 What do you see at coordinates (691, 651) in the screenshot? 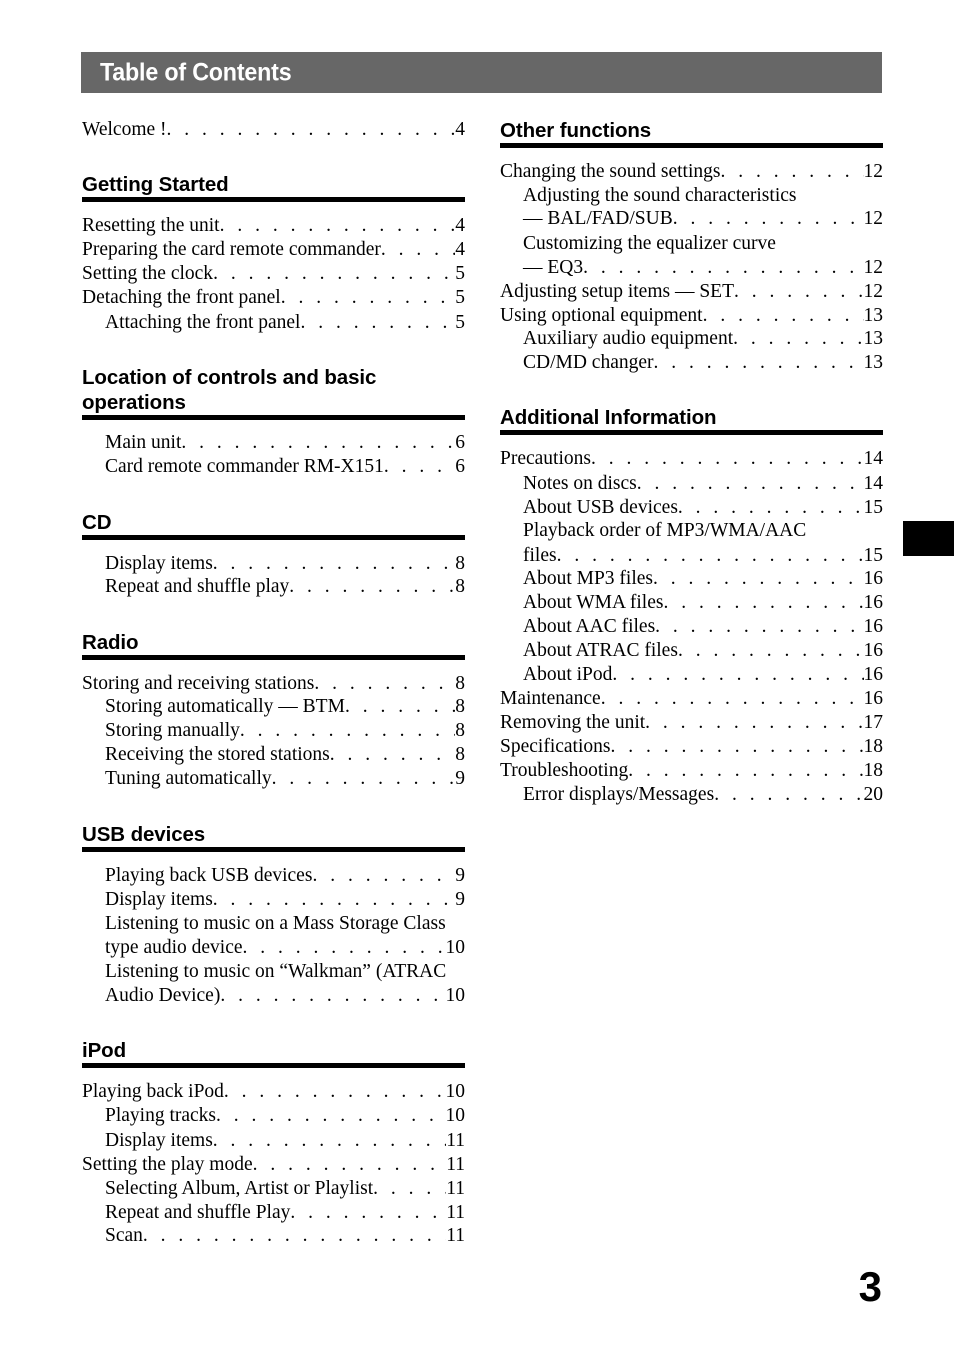
I see `toc-entry-about-atrac-files: About ATRAC files 16` at bounding box center [691, 651].